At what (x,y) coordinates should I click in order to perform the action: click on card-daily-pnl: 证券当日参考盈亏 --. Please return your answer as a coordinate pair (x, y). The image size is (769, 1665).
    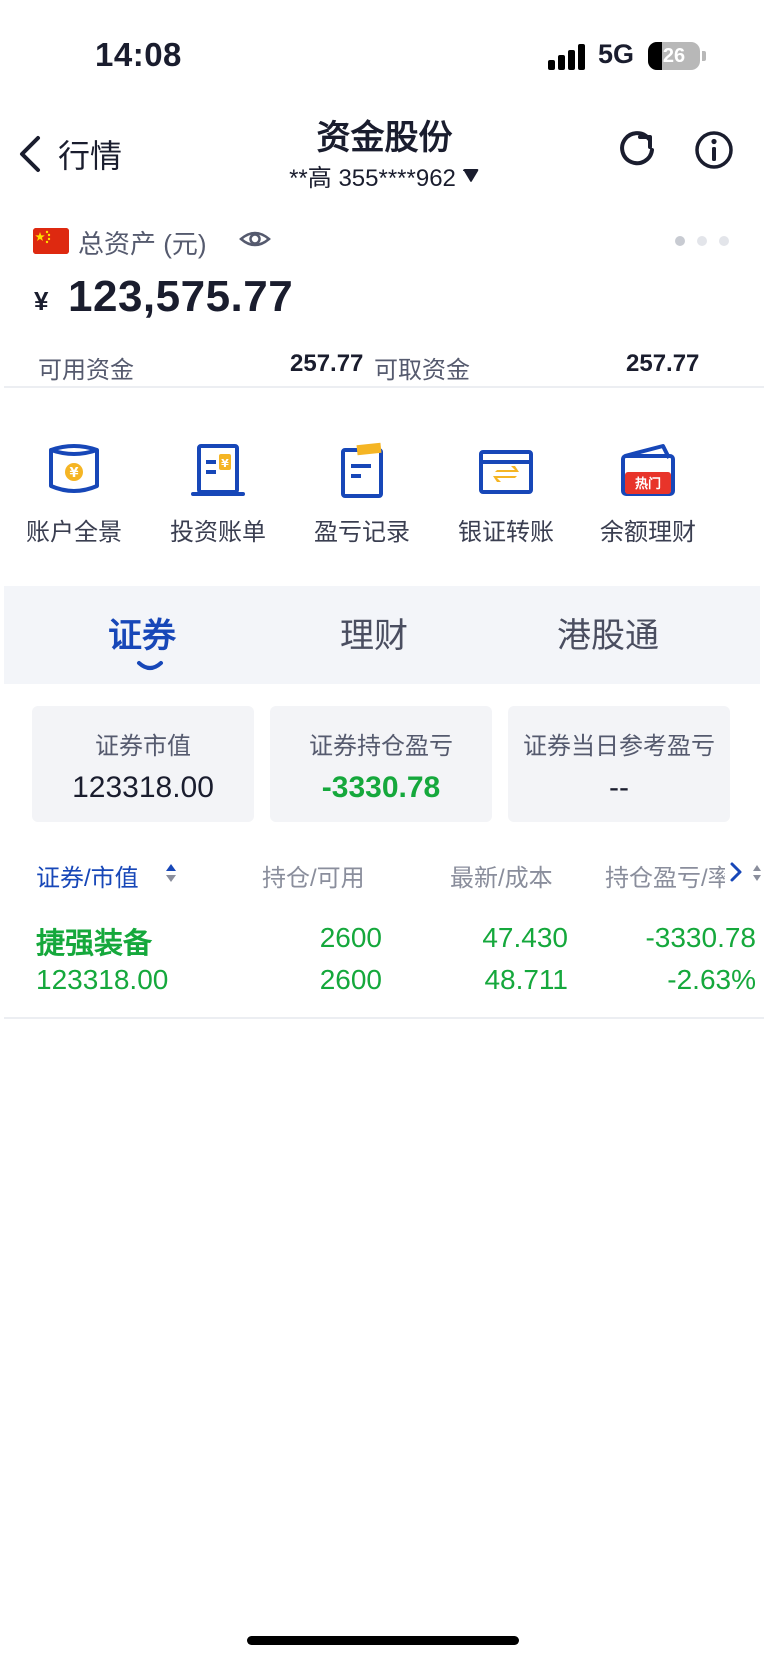
    Looking at the image, I should click on (619, 764).